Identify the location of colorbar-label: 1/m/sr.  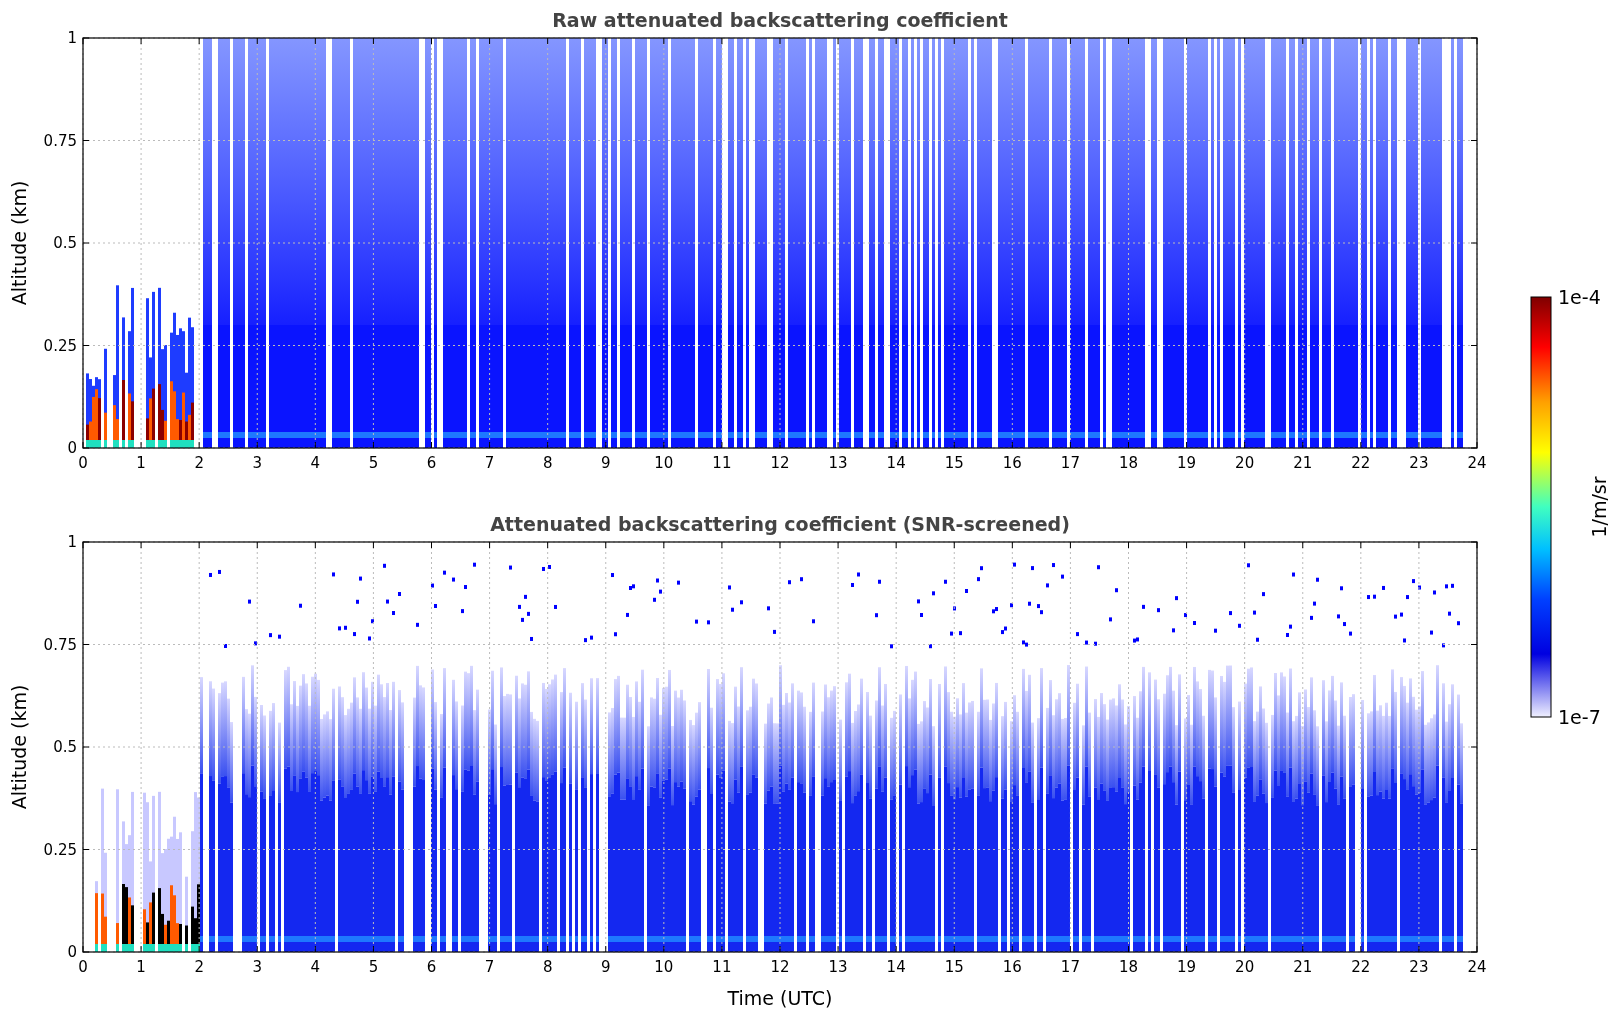
(1599, 507).